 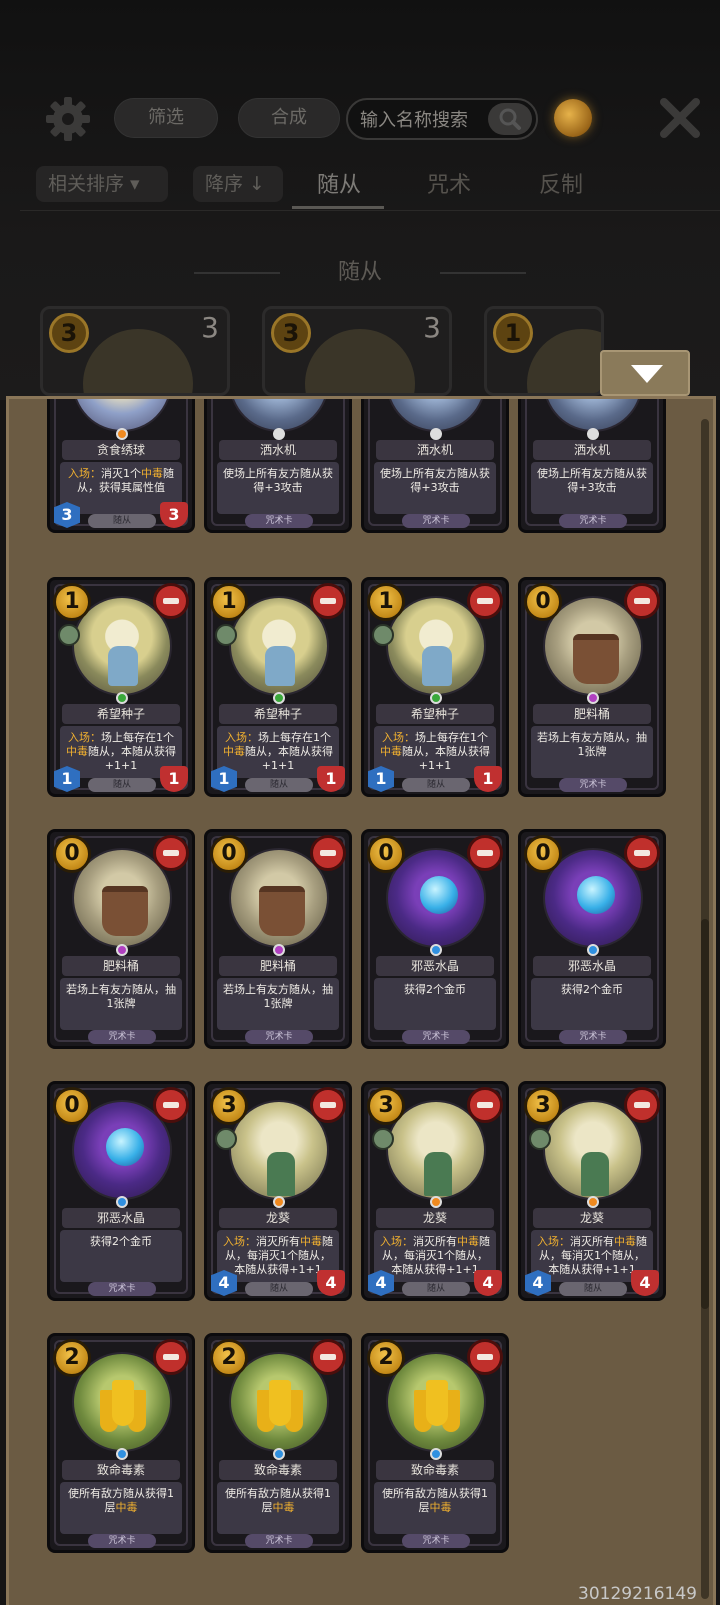 I want to click on active-tab-indicator, so click(x=338, y=207).